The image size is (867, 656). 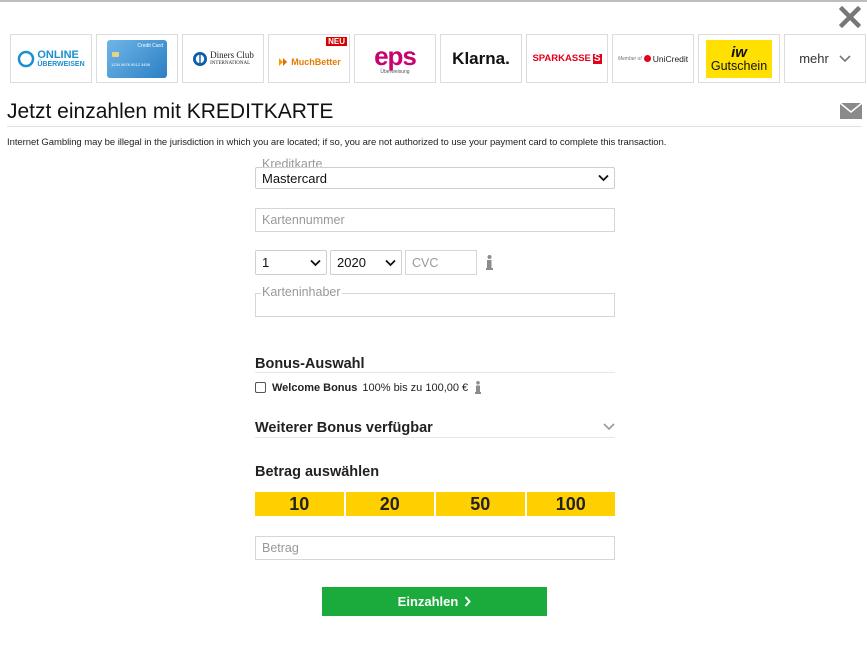 I want to click on more-label: mehr, so click(x=814, y=58).